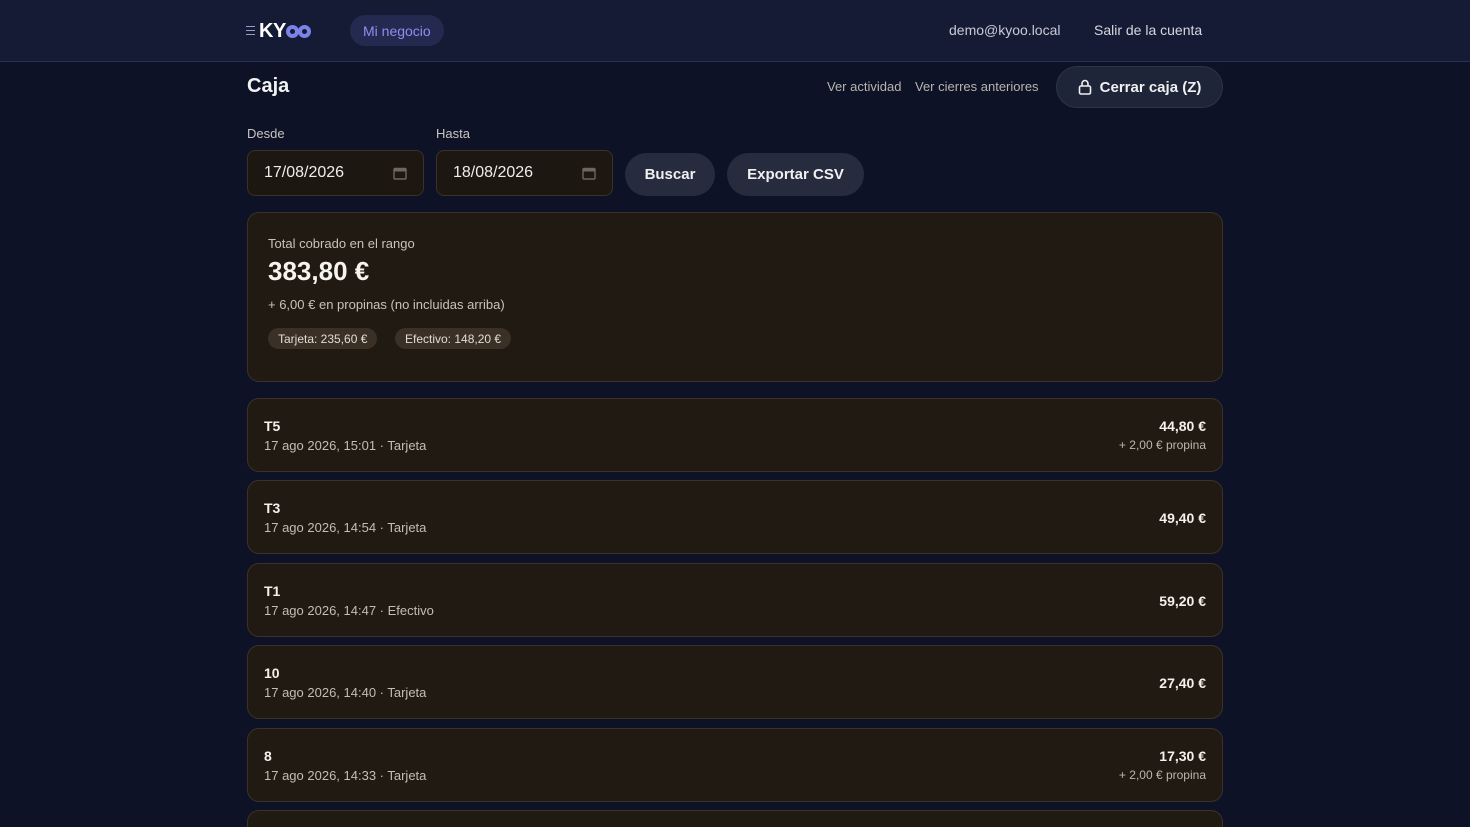  I want to click on lock-icon, so click(1084, 87).